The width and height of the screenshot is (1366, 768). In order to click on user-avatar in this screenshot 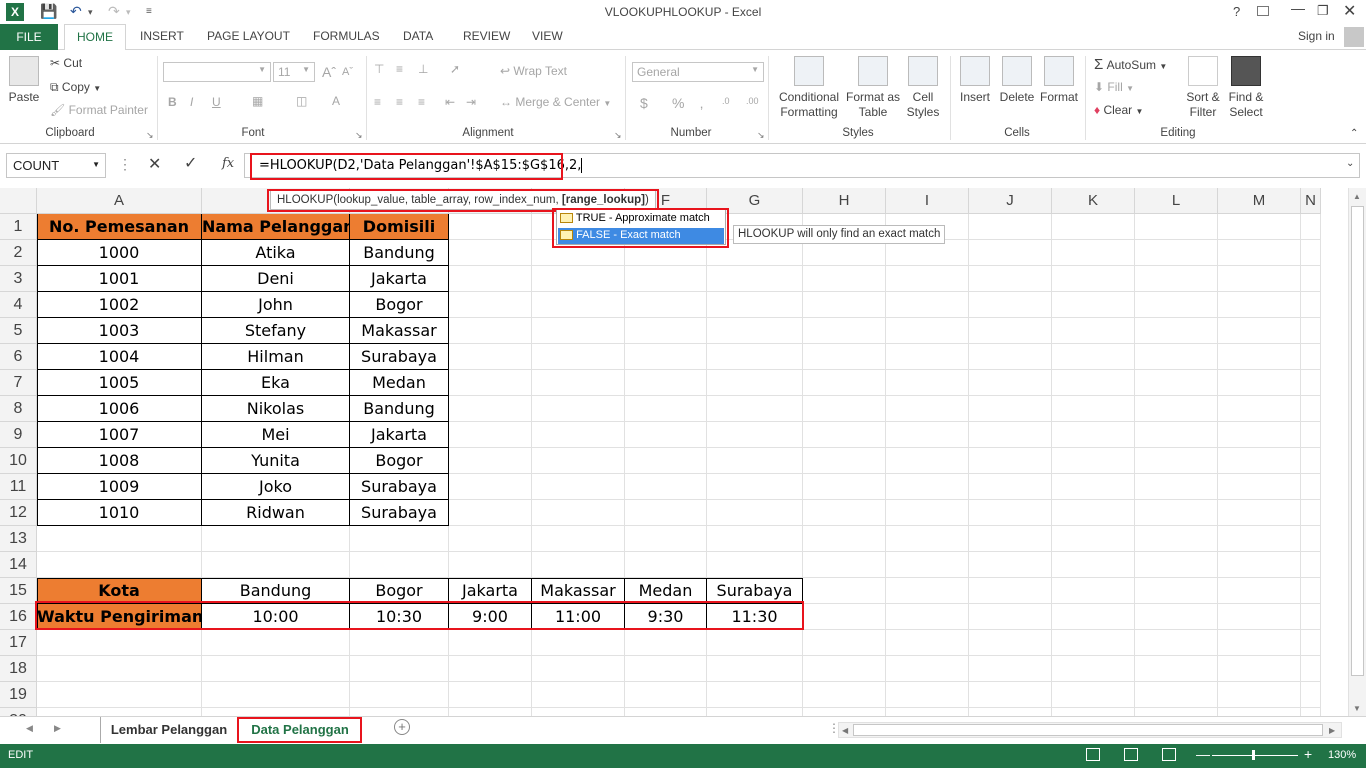, I will do `click(1354, 37)`.